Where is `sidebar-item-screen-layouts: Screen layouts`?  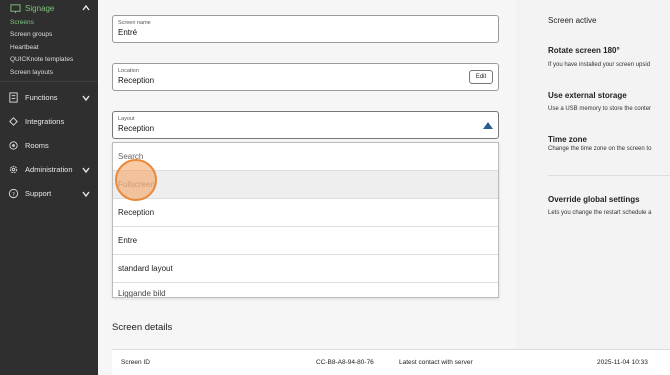
sidebar-item-screen-layouts: Screen layouts is located at coordinates (49, 72).